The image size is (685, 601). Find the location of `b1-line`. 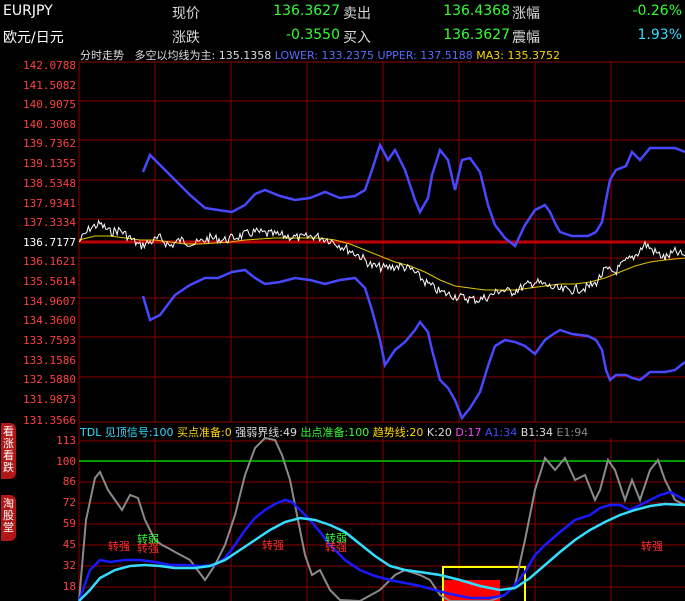

b1-line is located at coordinates (381, 551).